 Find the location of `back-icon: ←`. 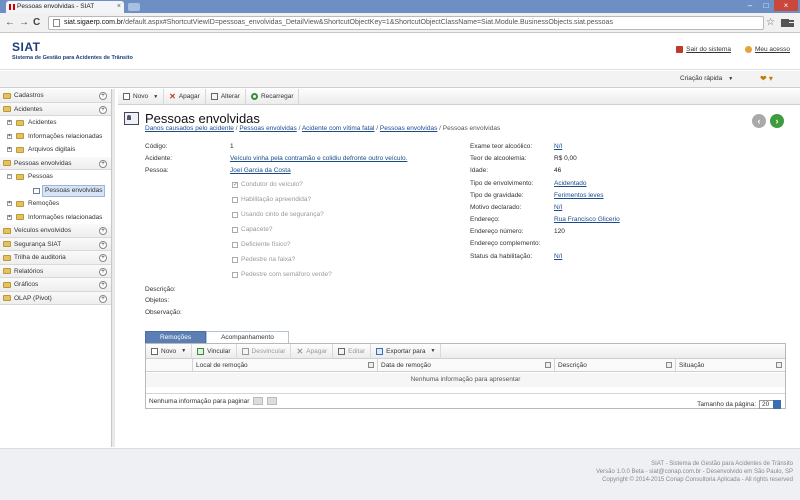

back-icon: ← is located at coordinates (10, 23).